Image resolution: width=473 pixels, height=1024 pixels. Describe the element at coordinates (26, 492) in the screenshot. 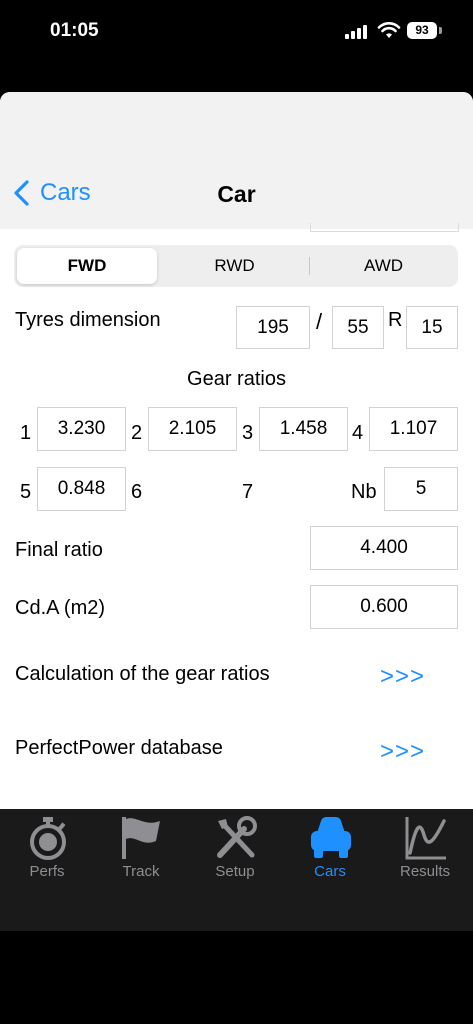

I see `gear-5-label: 5` at that location.